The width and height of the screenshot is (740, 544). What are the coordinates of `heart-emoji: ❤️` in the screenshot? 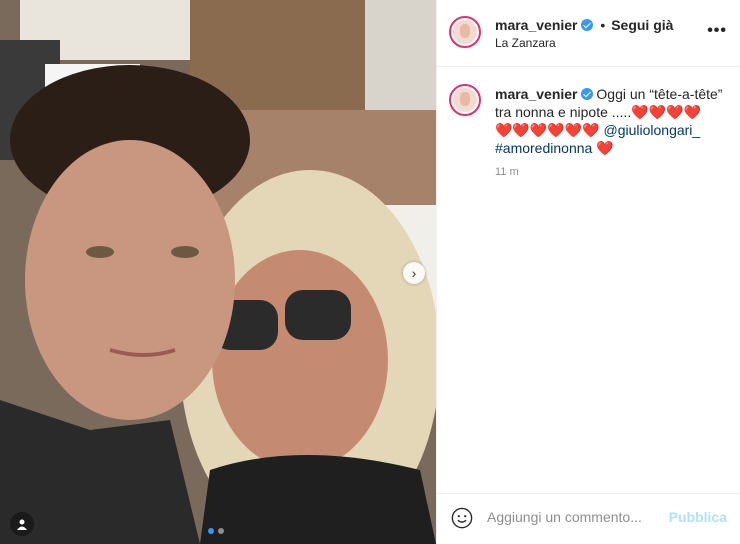 It's located at (605, 148).